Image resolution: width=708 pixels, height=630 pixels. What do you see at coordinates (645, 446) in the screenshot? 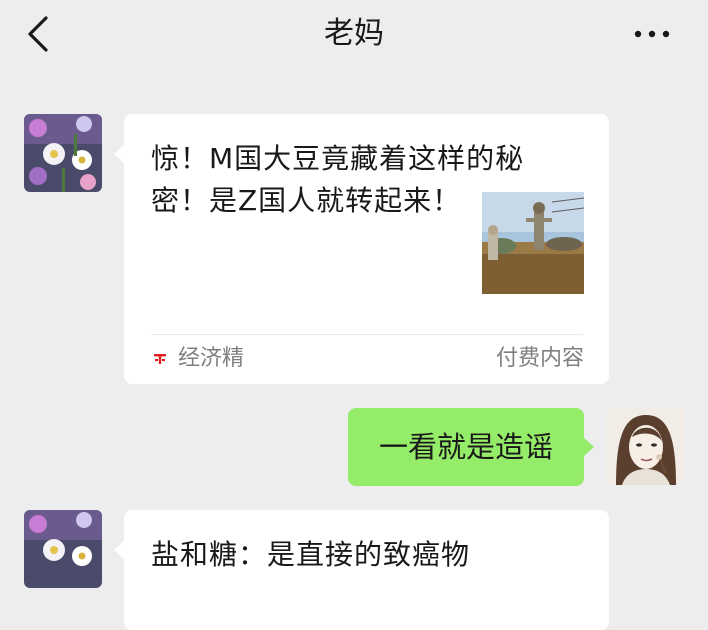
I see `my-avatar` at bounding box center [645, 446].